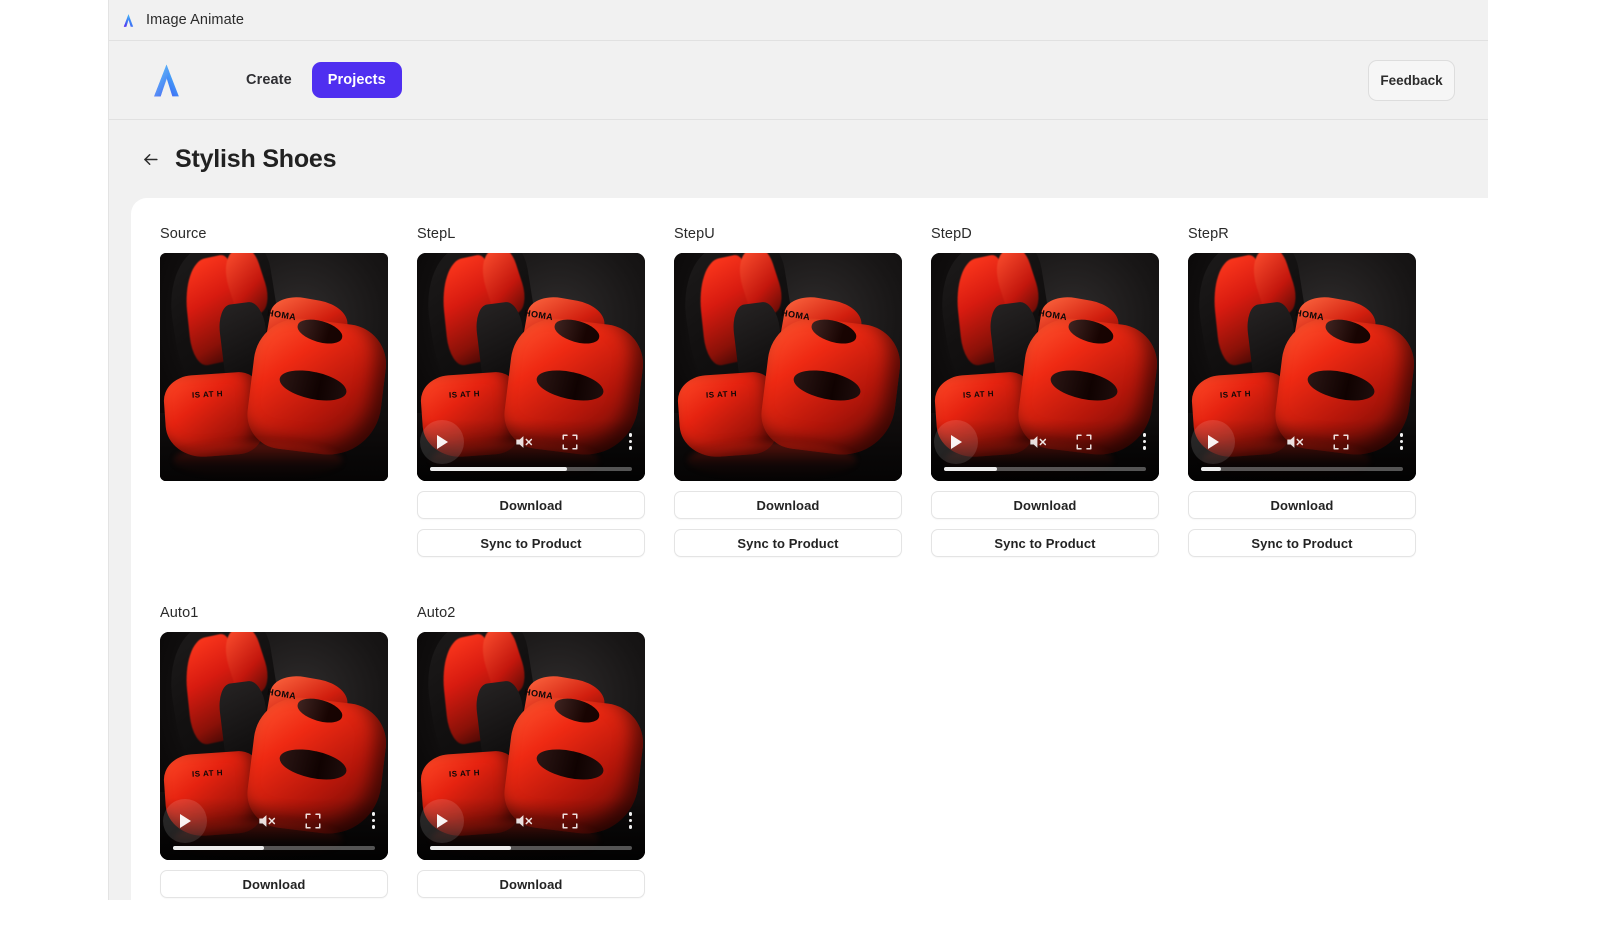 This screenshot has height=946, width=1600. Describe the element at coordinates (183, 234) in the screenshot. I see `asset-card-label: Source` at that location.